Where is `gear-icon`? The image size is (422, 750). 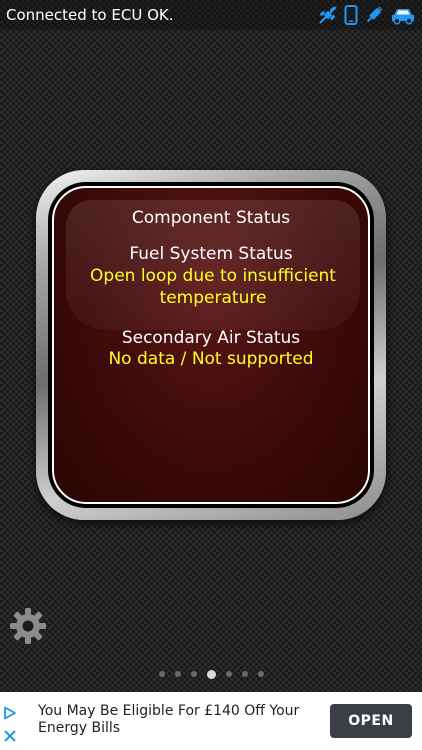
gear-icon is located at coordinates (28, 629).